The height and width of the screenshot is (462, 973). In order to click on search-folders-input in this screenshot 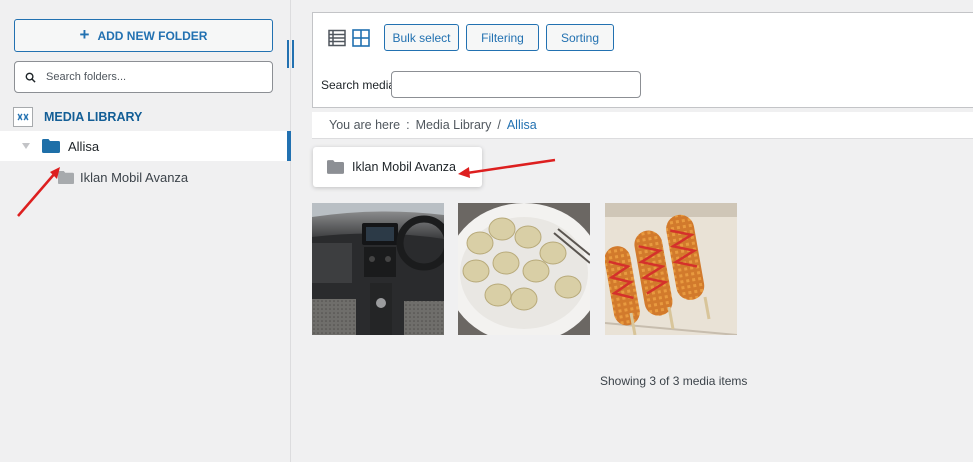, I will do `click(151, 77)`.